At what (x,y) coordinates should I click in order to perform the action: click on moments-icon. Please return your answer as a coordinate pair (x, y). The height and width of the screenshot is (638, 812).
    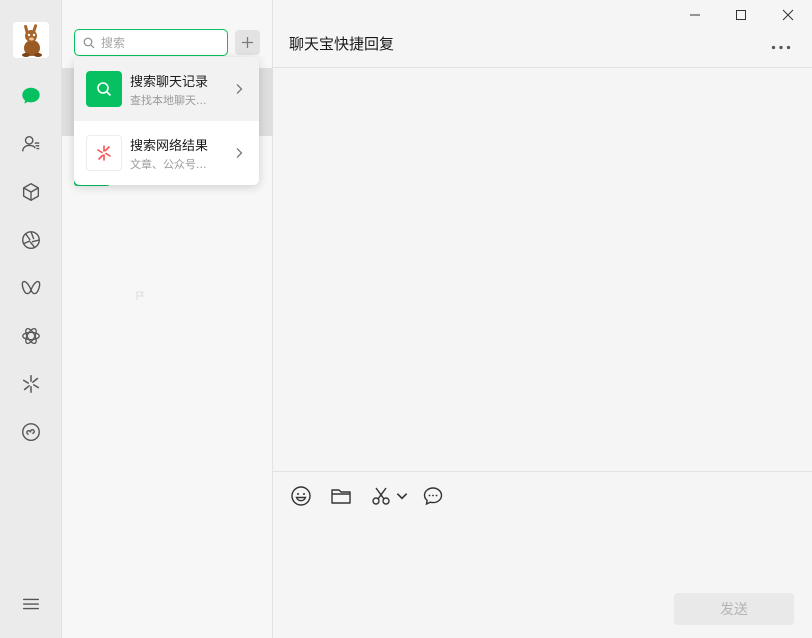
    Looking at the image, I should click on (31, 240).